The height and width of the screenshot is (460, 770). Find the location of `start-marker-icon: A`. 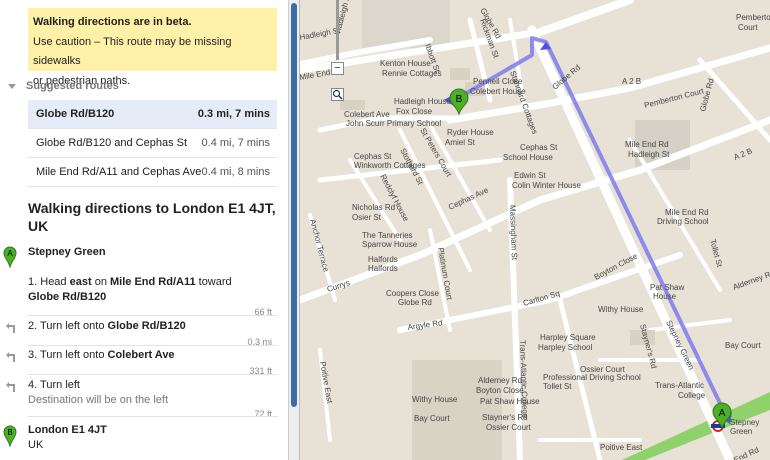

start-marker-icon: A is located at coordinates (10, 257).